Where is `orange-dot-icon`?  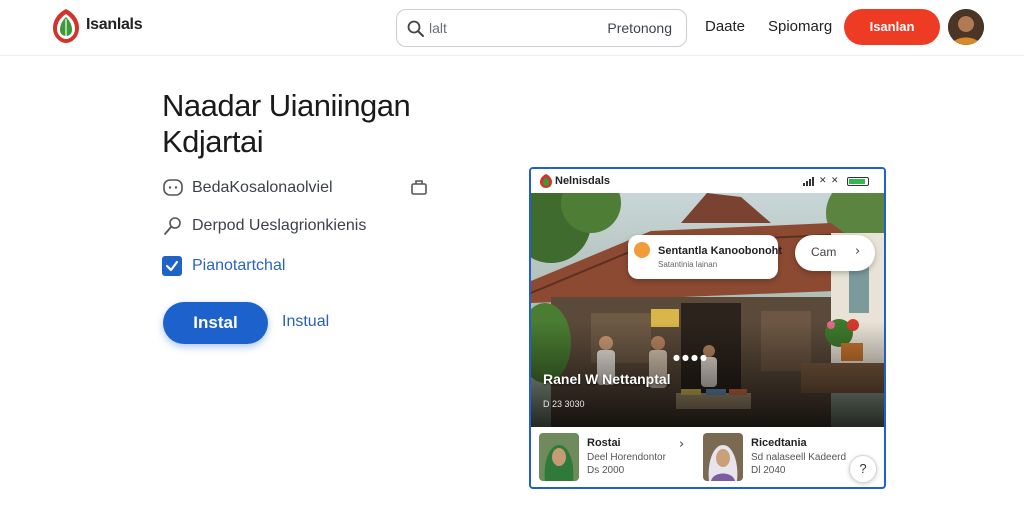 orange-dot-icon is located at coordinates (642, 250).